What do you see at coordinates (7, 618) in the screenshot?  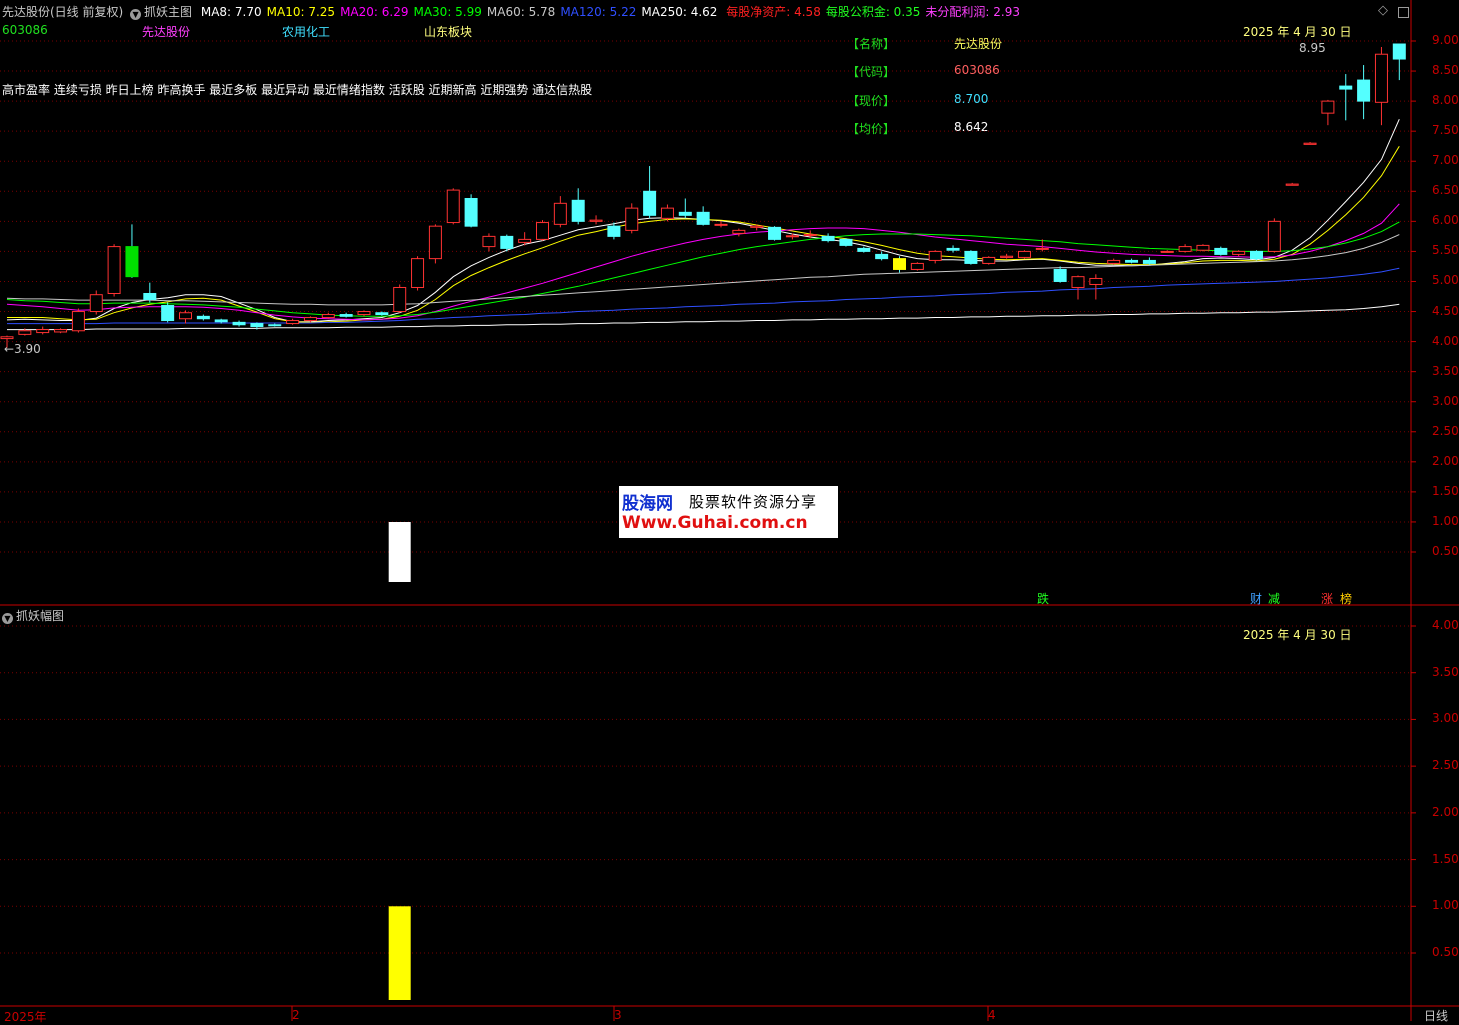 I see `sub-dropdown-icon: ▼` at bounding box center [7, 618].